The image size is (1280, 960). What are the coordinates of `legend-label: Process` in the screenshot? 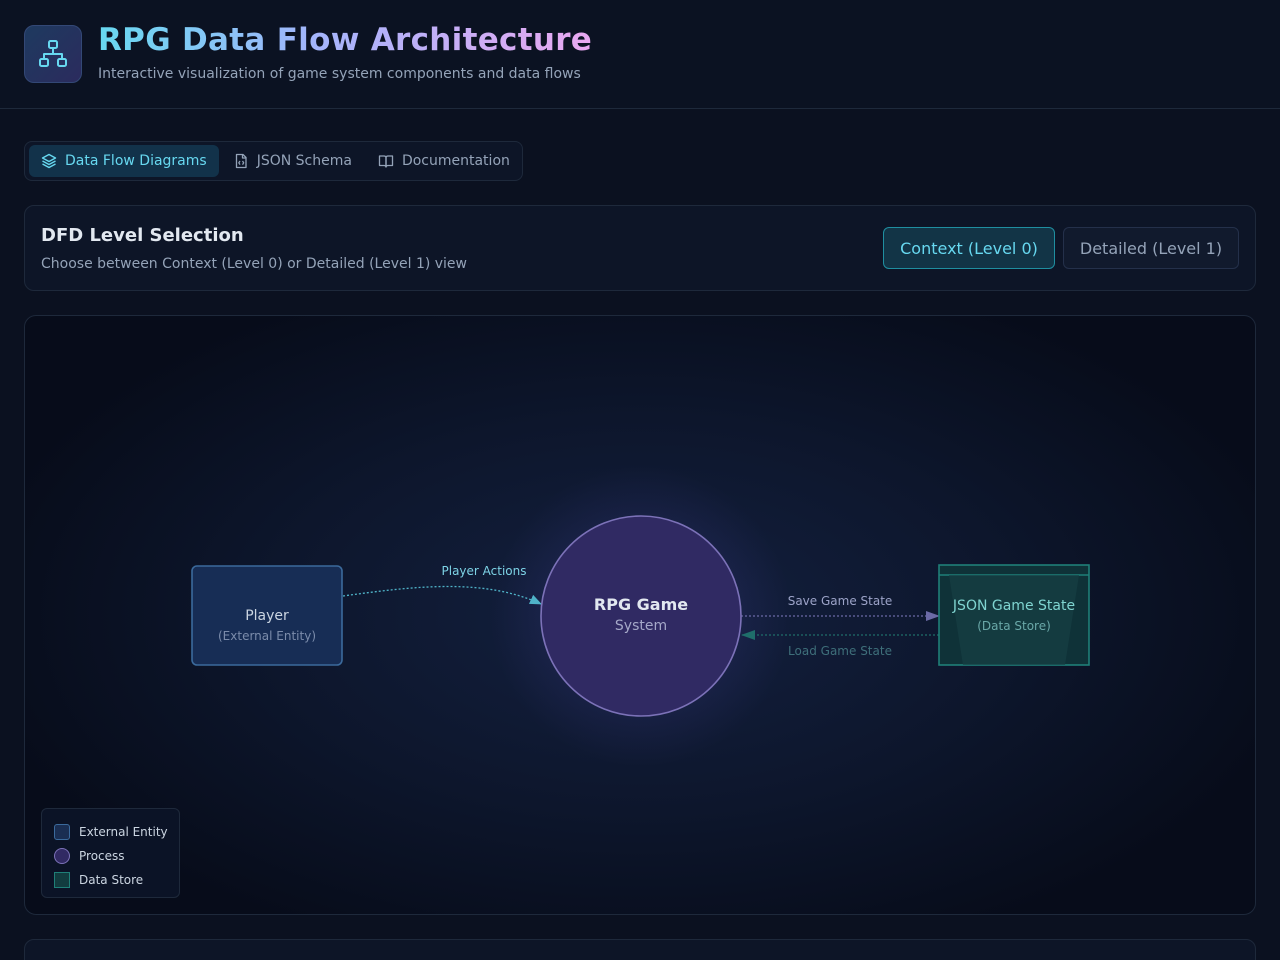 It's located at (102, 856).